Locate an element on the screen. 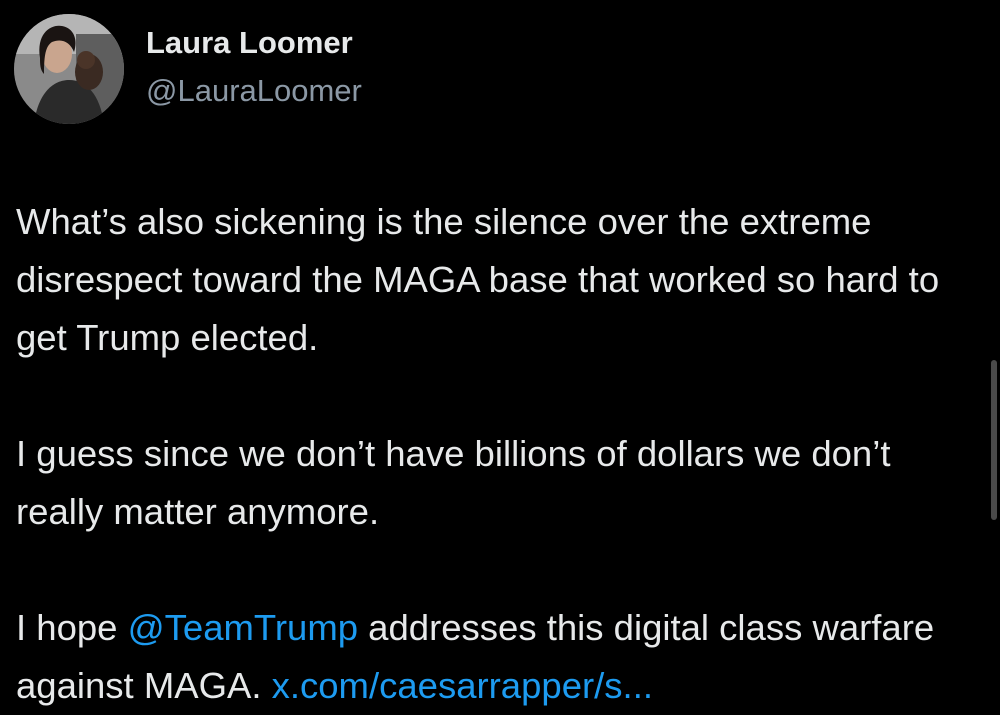 Image resolution: width=1000 pixels, height=715 pixels. tweet-text-segment: I hope is located at coordinates (72, 627).